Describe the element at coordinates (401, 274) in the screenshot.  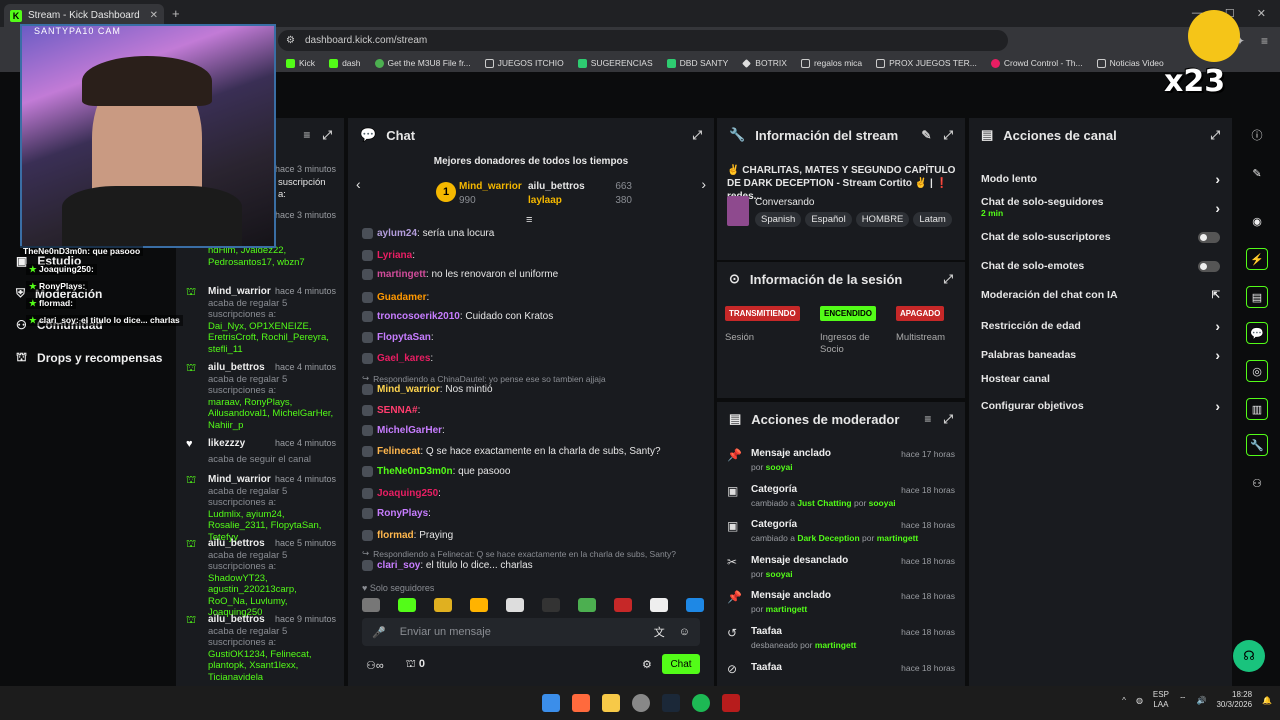
I see `chat-username: martingett` at that location.